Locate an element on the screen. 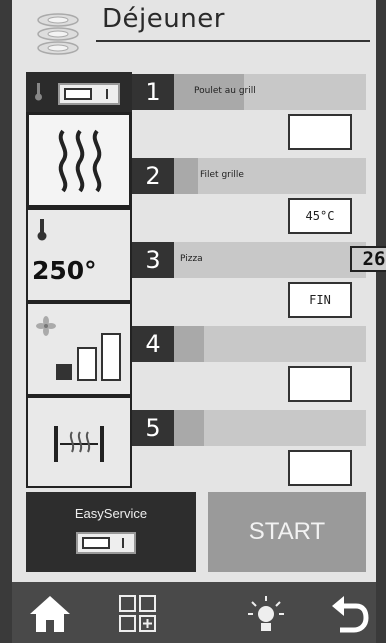 This screenshot has height=643, width=386. row-number: 5 is located at coordinates (153, 428).